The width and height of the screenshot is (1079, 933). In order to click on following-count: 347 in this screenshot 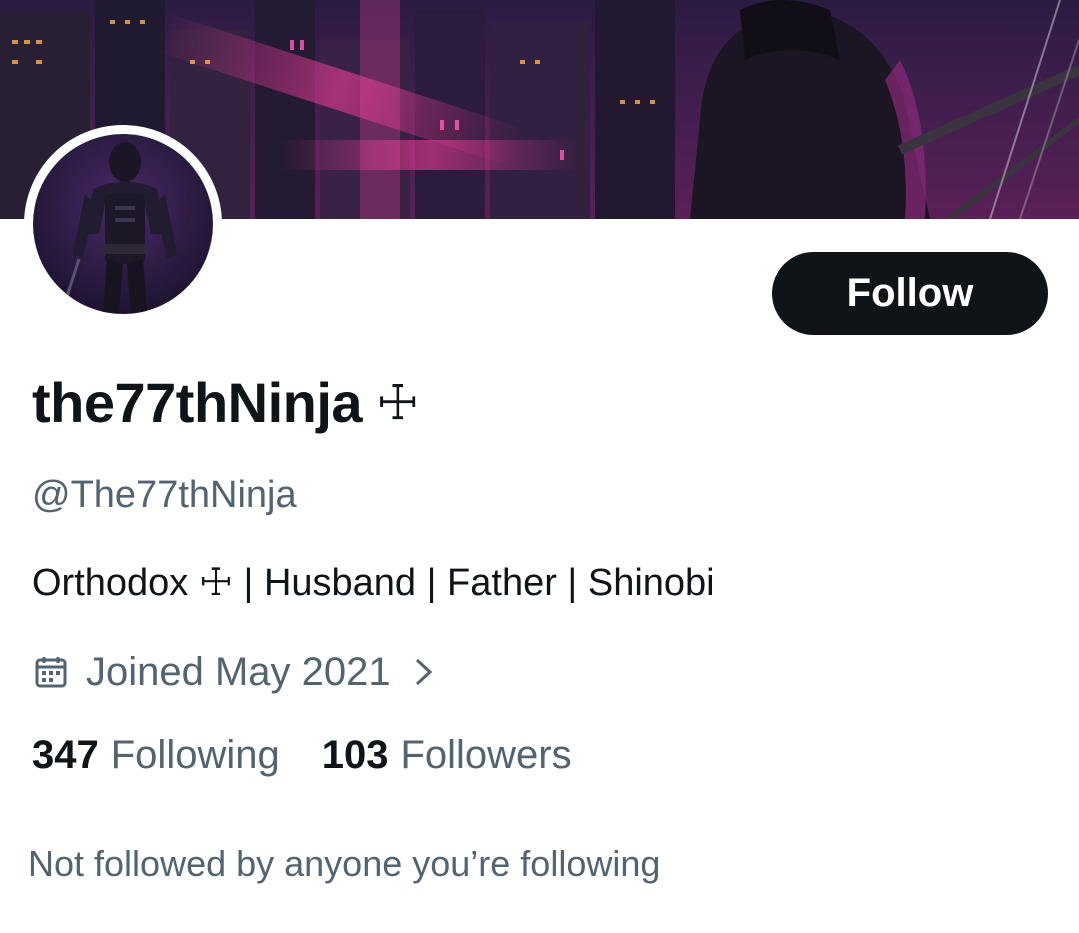, I will do `click(65, 755)`.